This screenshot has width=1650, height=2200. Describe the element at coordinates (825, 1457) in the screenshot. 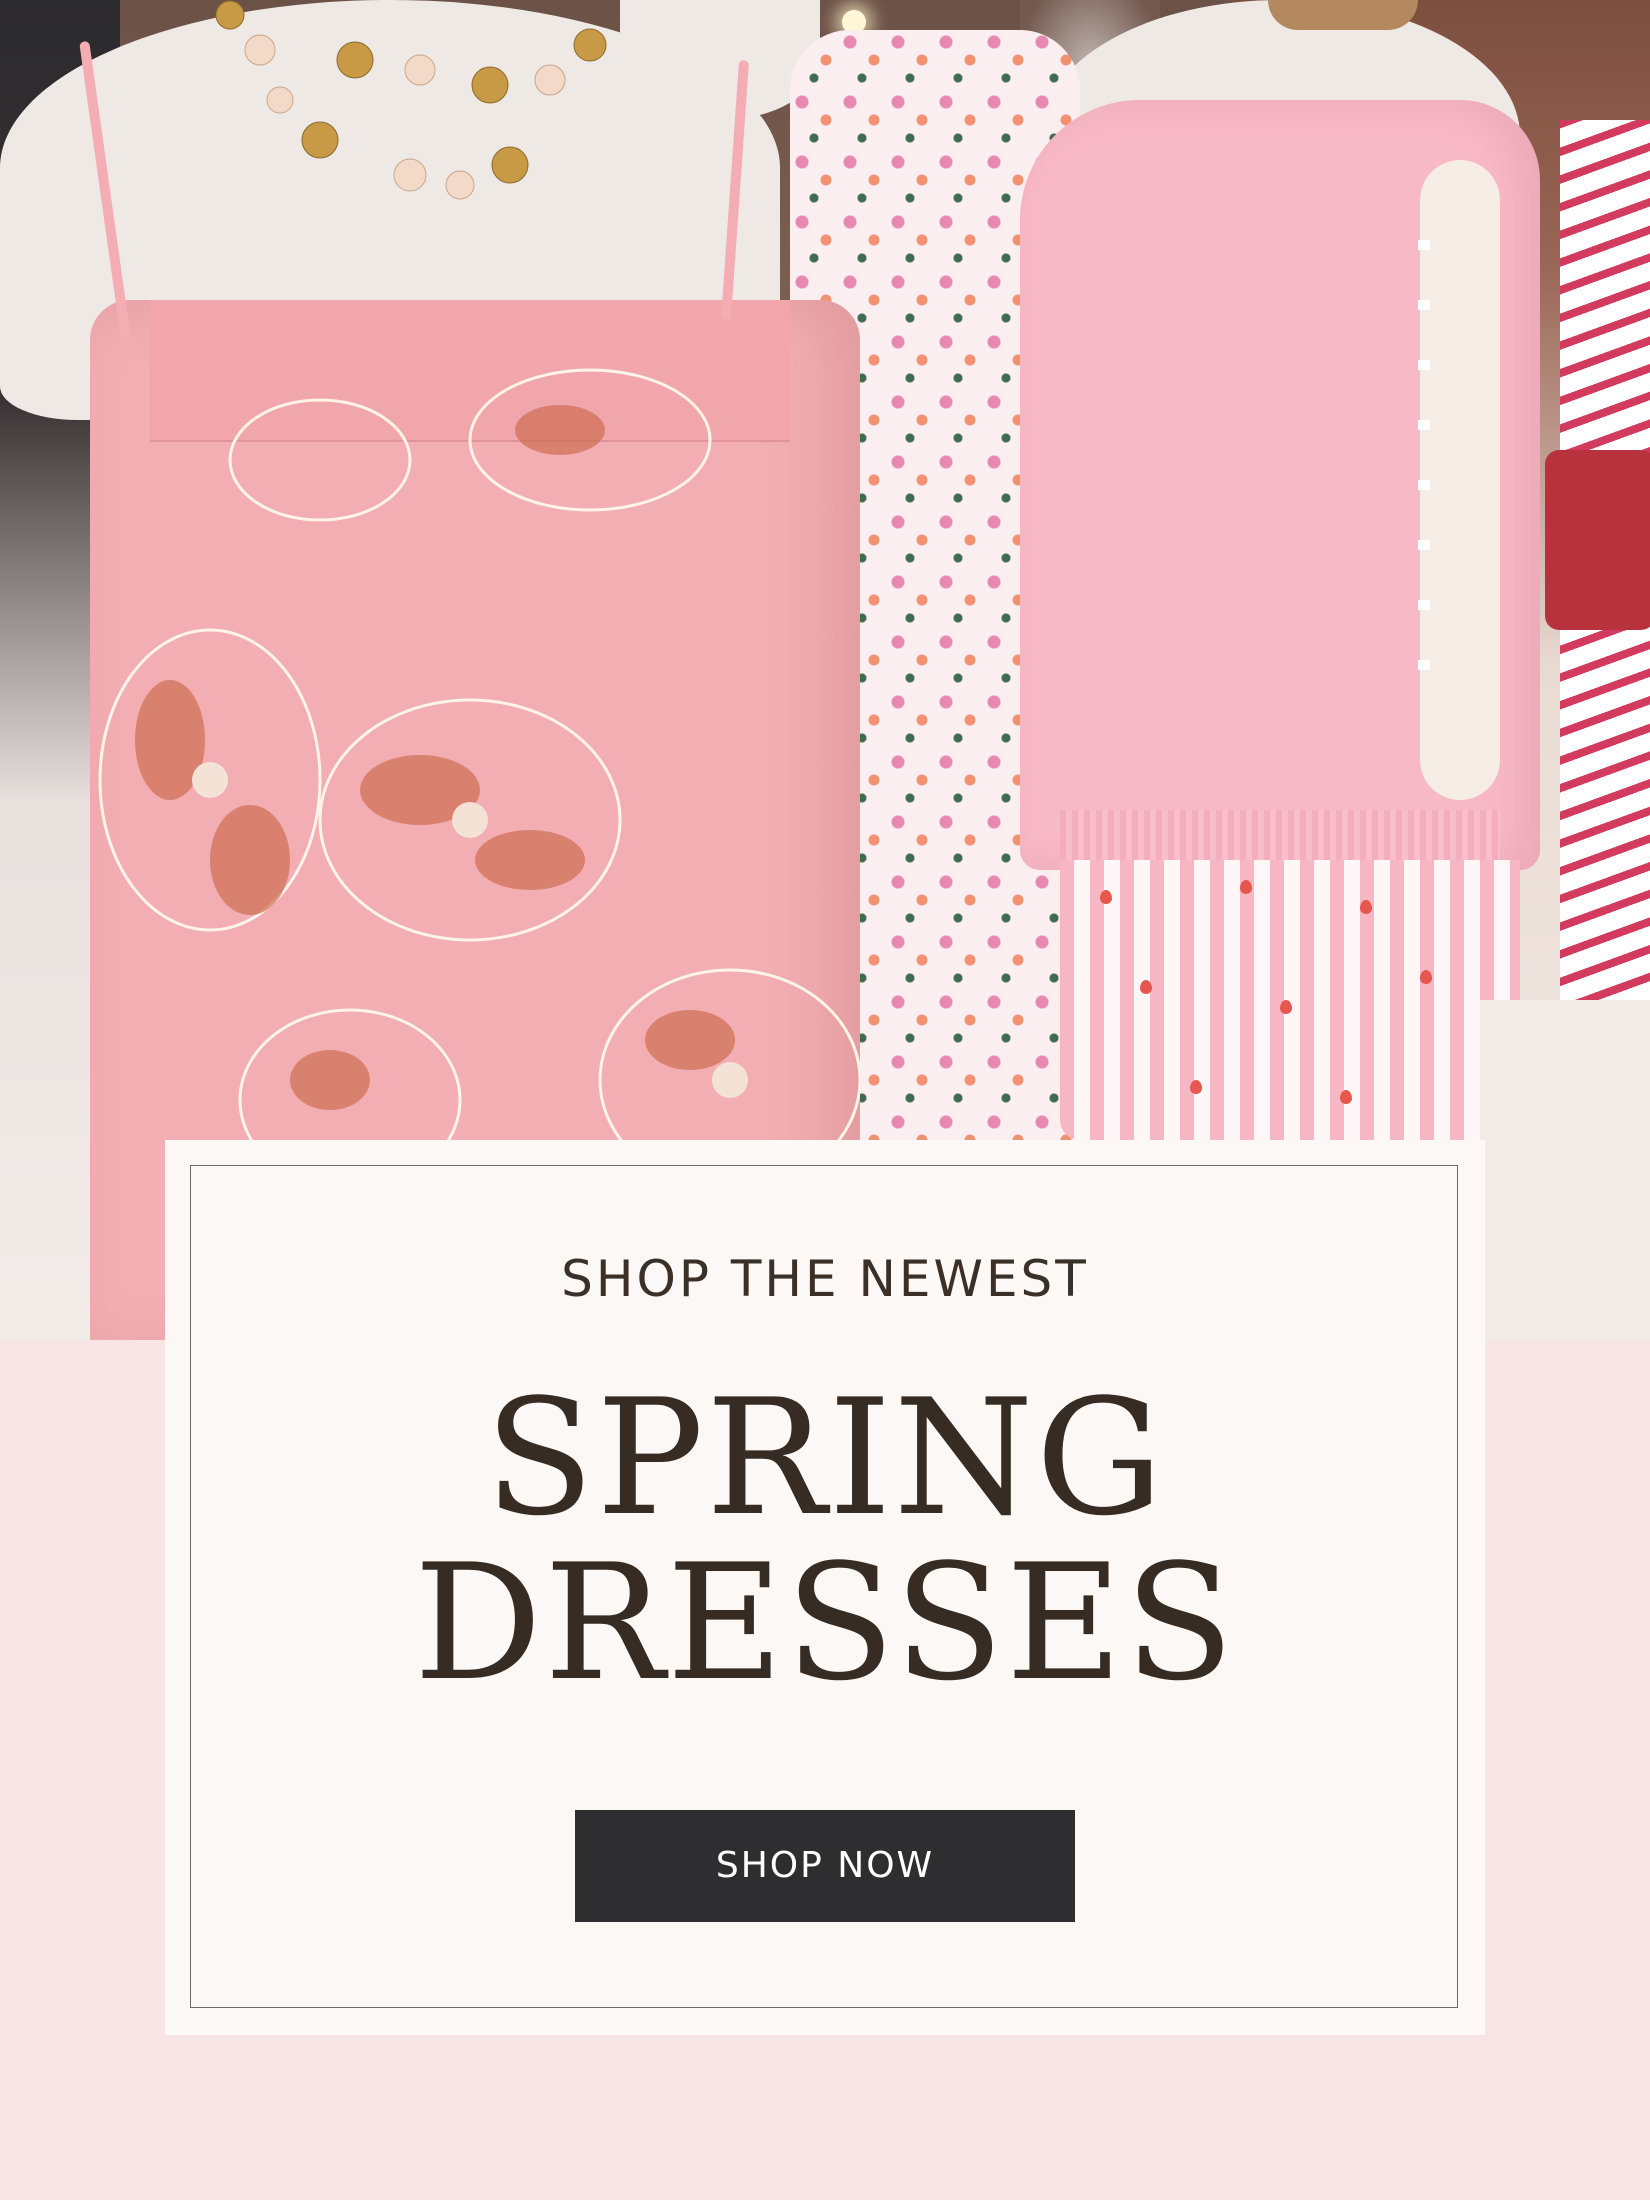

I see `promo-headline-line1: SPRING` at that location.